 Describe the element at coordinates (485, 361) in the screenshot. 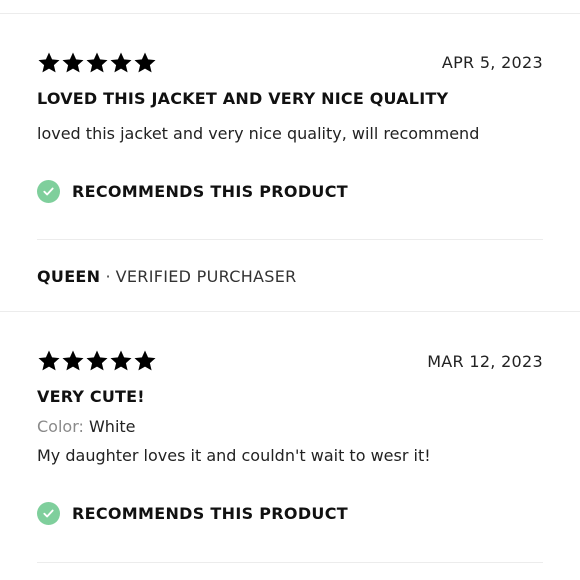

I see `review-date: MAR 12, 2023` at that location.